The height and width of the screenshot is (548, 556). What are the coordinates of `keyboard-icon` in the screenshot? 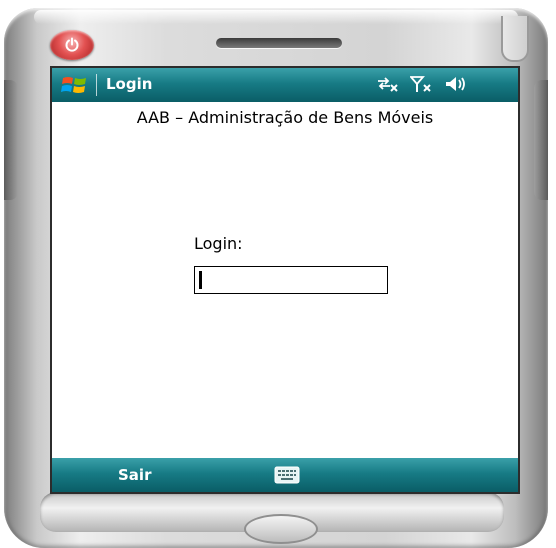 It's located at (287, 475).